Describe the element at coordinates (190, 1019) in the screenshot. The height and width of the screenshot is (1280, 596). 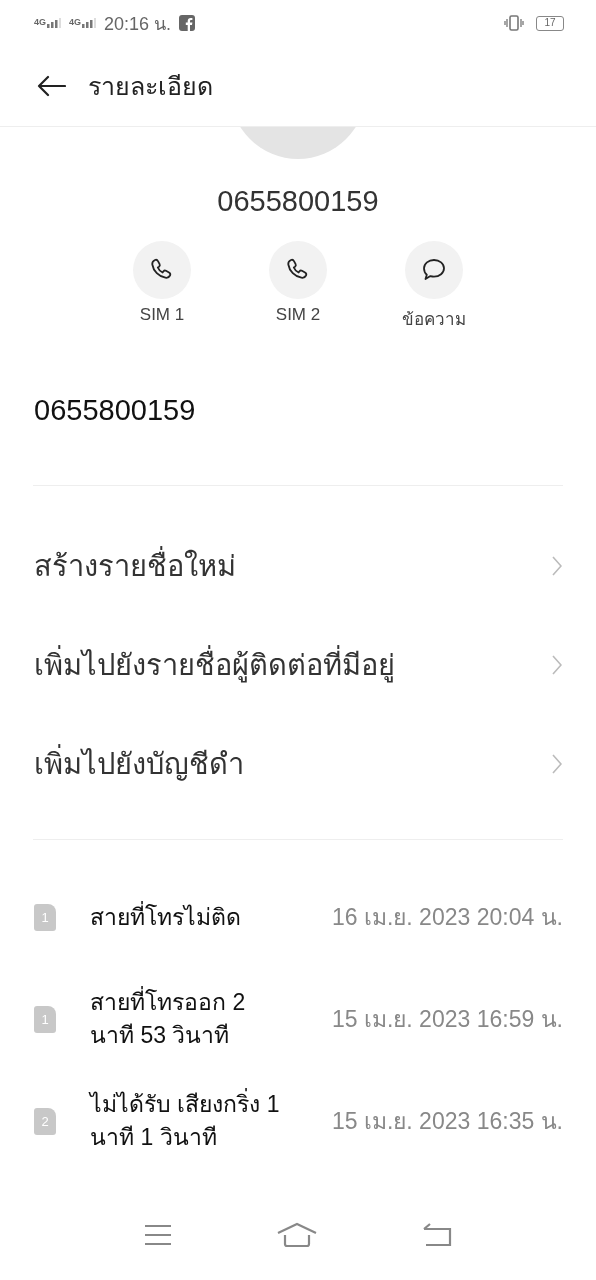
I see `call-description: สายที่โทรออก 2 นาที 53 วินาที` at that location.